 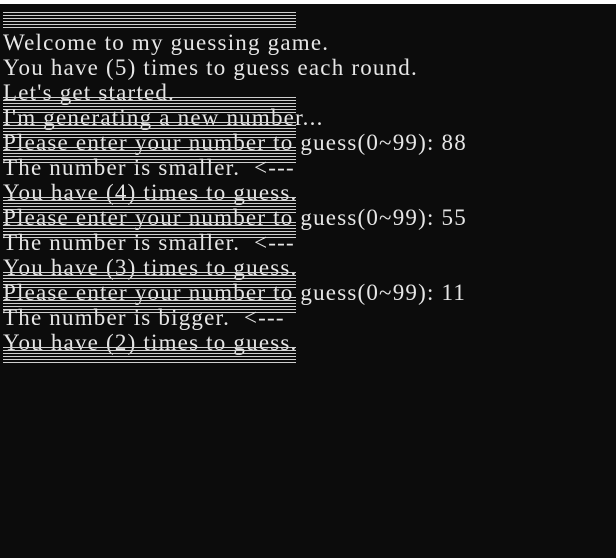 What do you see at coordinates (144, 317) in the screenshot?
I see `console-line: The number is bigger. <---` at bounding box center [144, 317].